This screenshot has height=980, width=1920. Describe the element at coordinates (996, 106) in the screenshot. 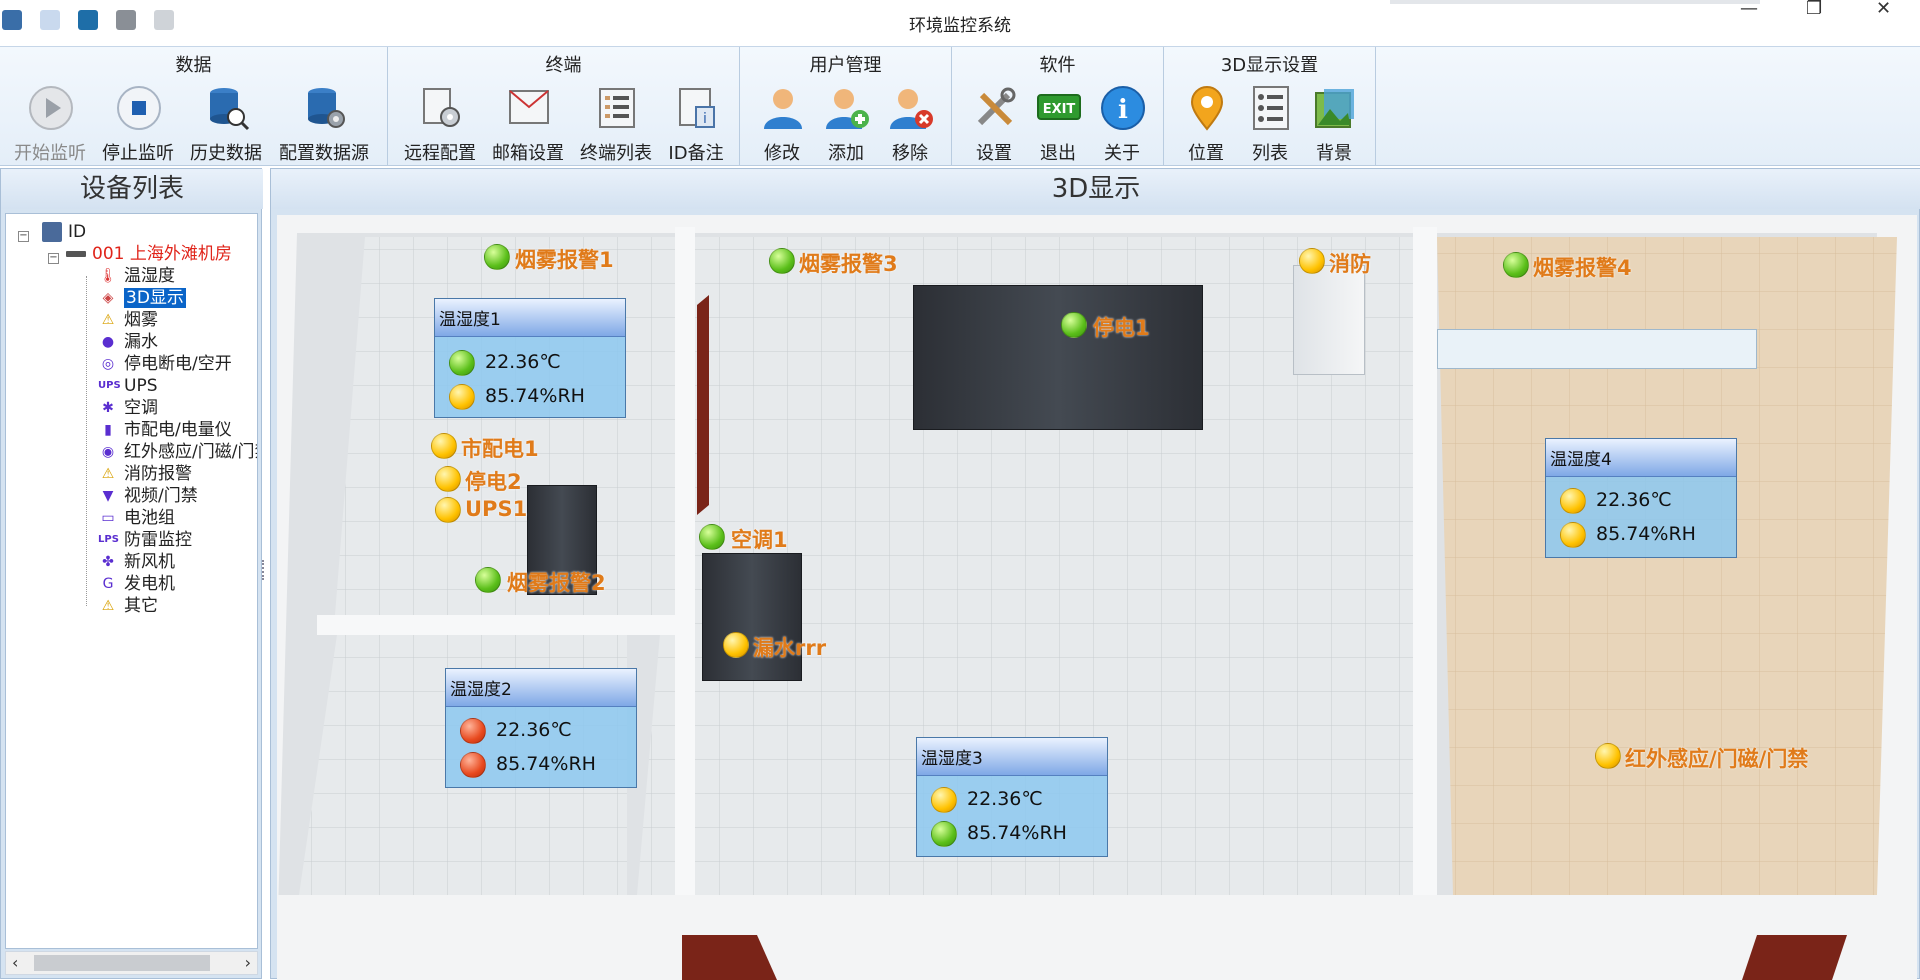

I see `tools-icon` at that location.